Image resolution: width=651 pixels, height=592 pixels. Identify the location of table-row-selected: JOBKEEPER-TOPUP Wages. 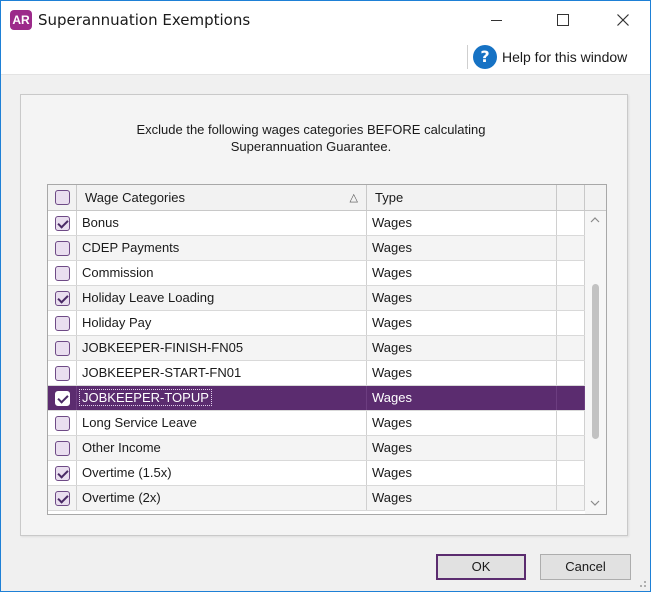
(316, 398).